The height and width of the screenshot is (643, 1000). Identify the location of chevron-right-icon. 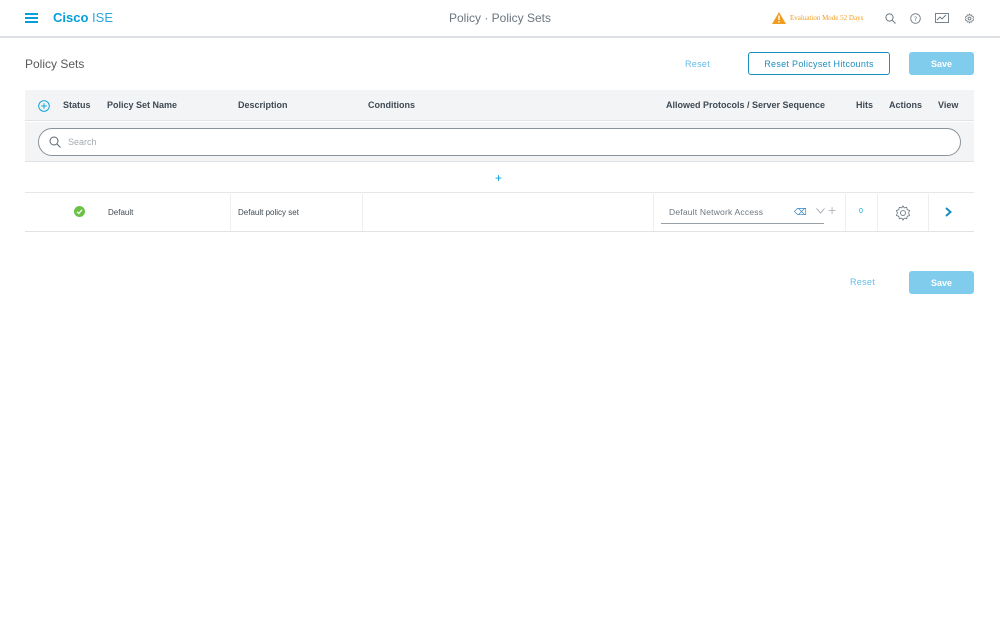
(948, 212).